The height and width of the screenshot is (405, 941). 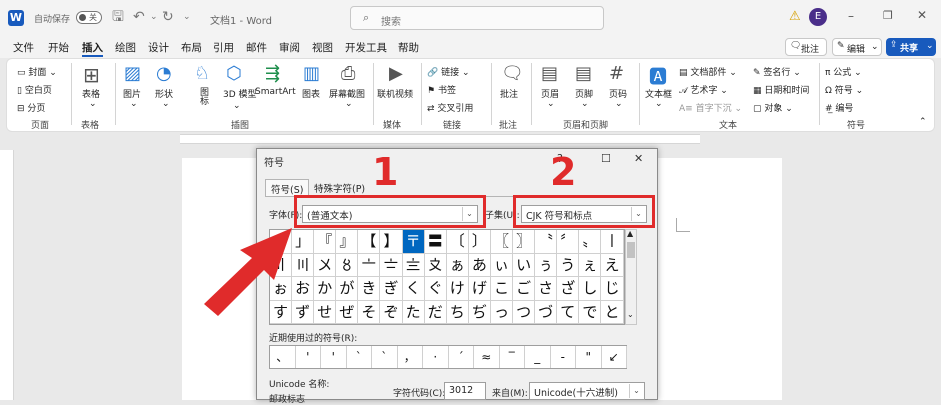 What do you see at coordinates (89, 17) in the screenshot?
I see `autosave-toggle: 关` at bounding box center [89, 17].